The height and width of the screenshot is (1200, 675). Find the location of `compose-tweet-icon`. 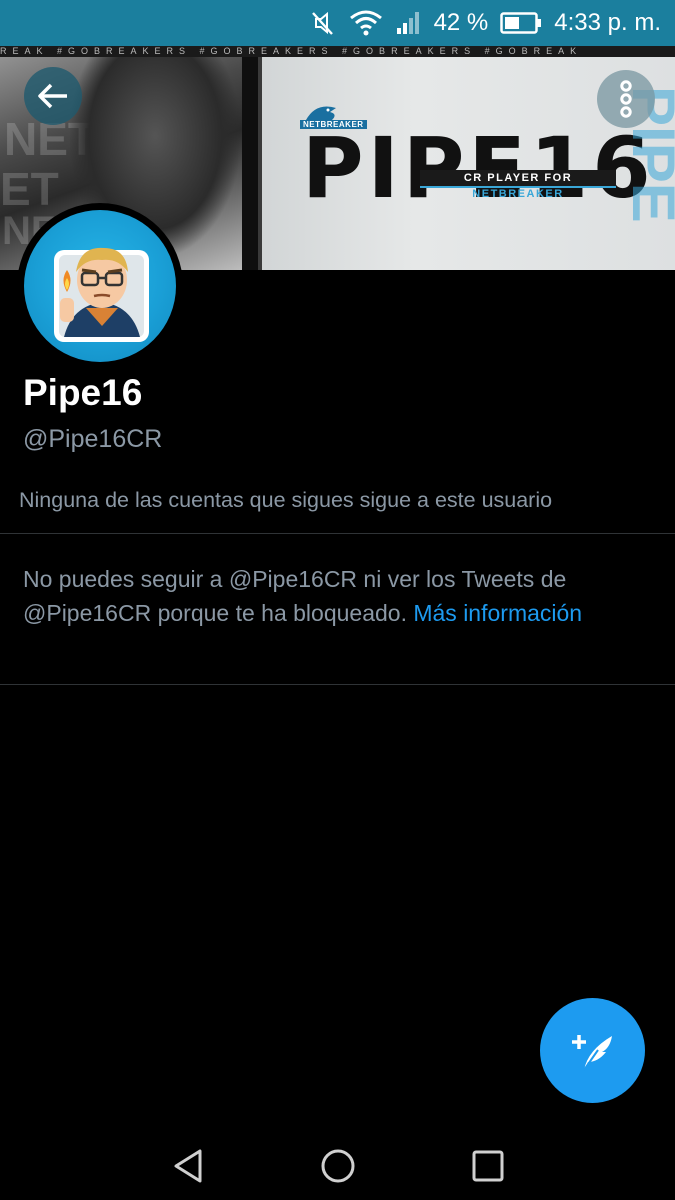

compose-tweet-icon is located at coordinates (591, 1052).